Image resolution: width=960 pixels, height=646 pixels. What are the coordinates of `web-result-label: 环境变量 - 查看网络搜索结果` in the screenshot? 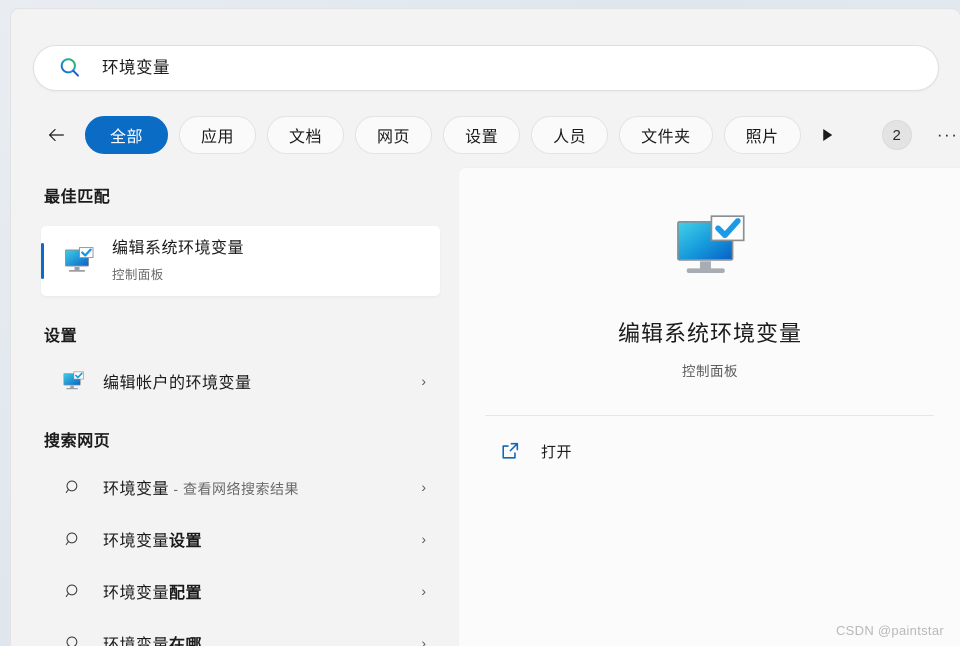 It's located at (201, 487).